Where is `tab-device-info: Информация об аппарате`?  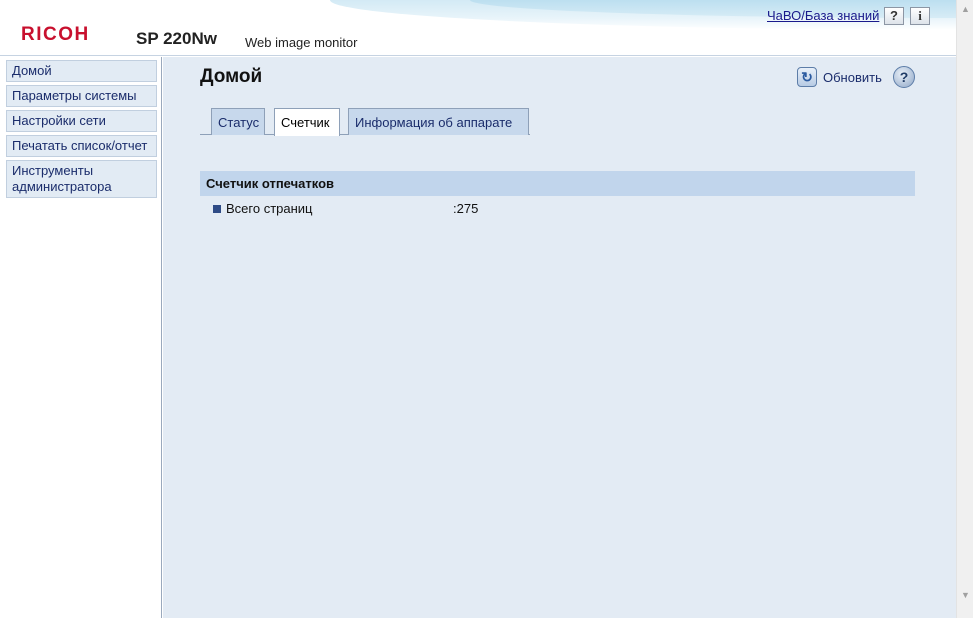
tab-device-info: Информация об аппарате is located at coordinates (438, 121).